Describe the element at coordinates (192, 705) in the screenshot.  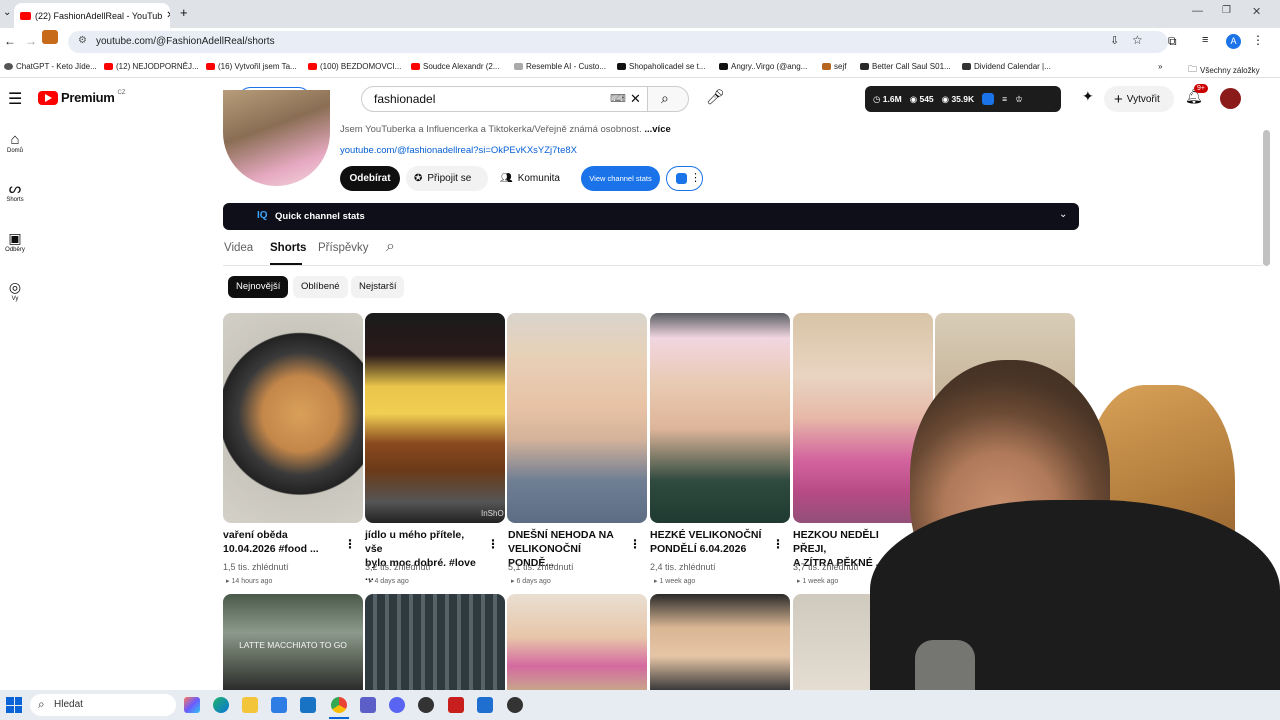
I see `copilot-icon` at that location.